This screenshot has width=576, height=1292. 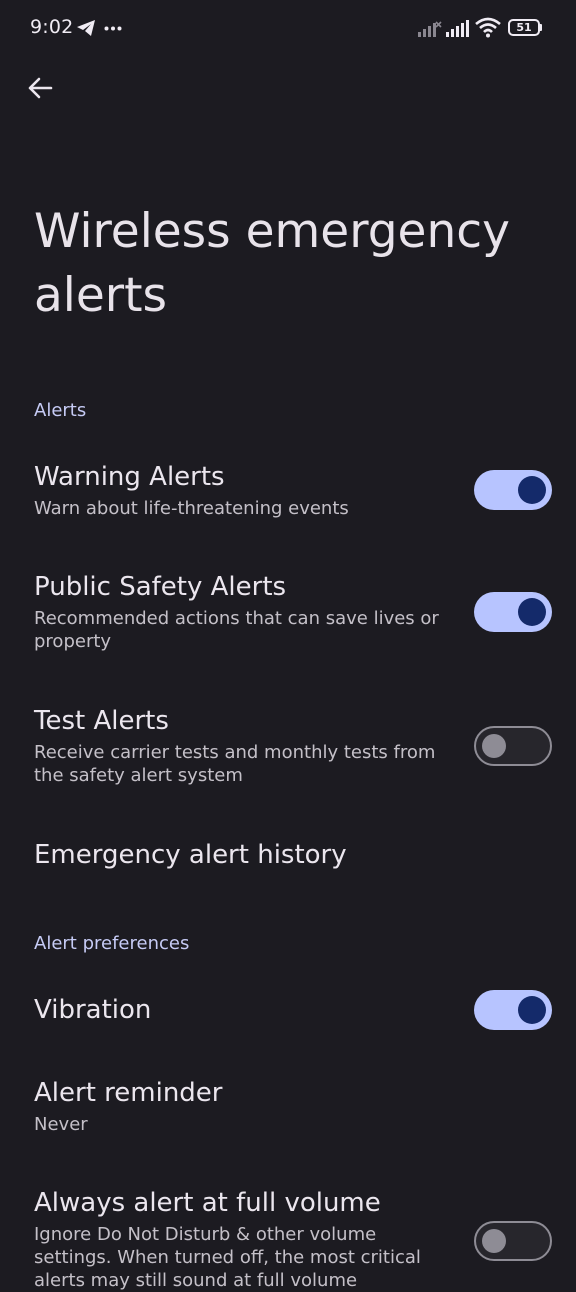 What do you see at coordinates (513, 1010) in the screenshot?
I see `vibration-switch` at bounding box center [513, 1010].